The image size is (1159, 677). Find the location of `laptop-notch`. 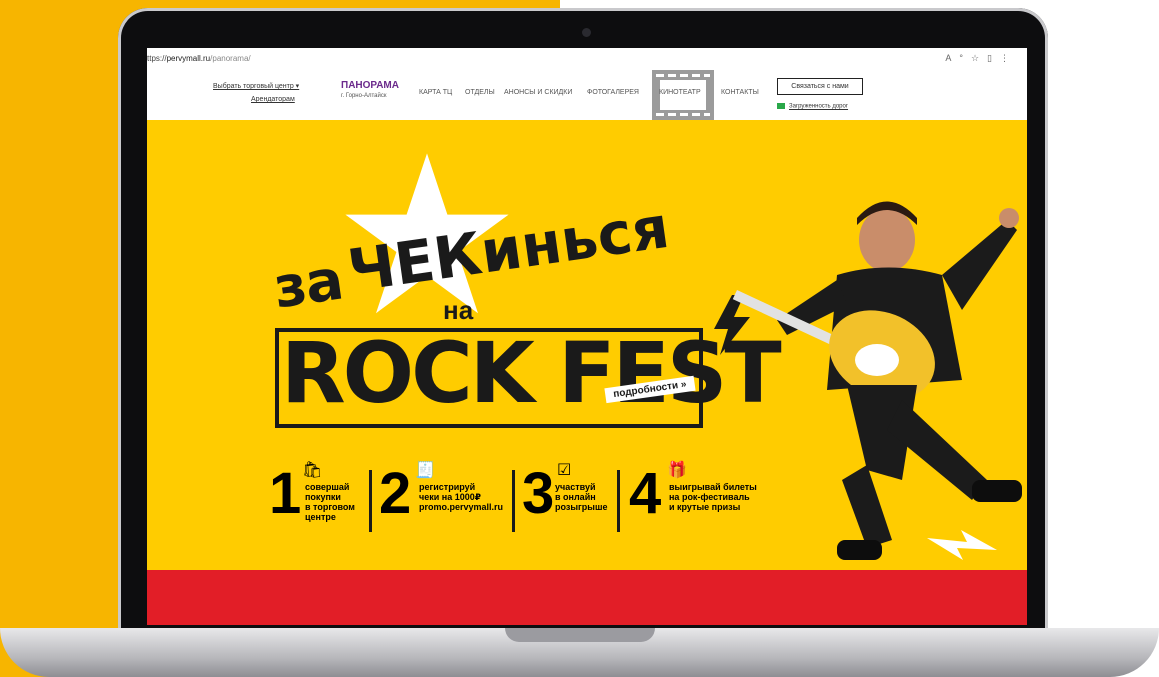

laptop-notch is located at coordinates (580, 635).